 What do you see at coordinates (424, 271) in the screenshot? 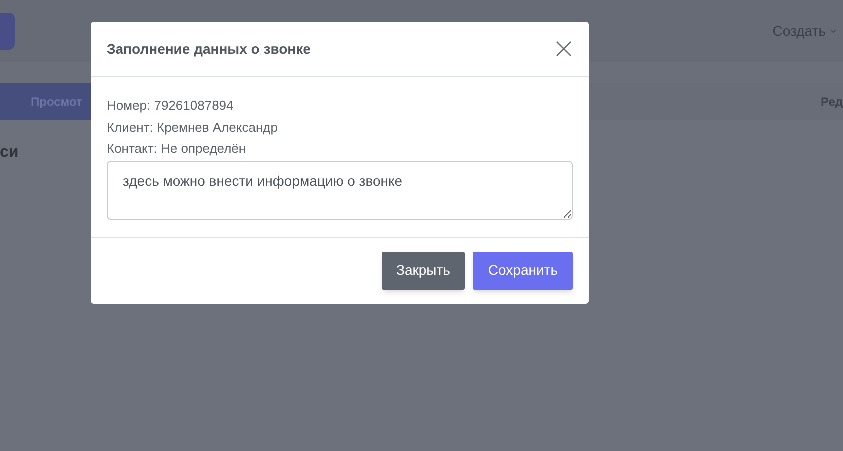
I see `close-button: Закрыть` at bounding box center [424, 271].